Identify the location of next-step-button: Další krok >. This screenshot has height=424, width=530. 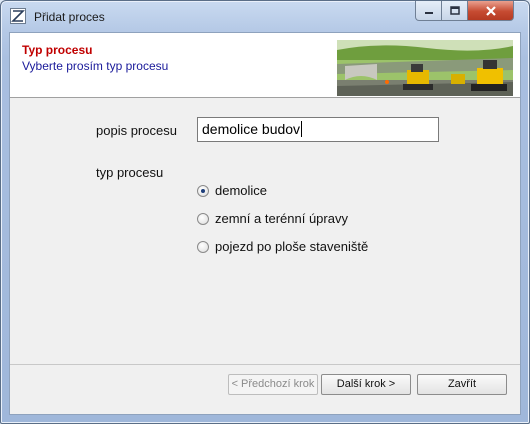
(366, 384).